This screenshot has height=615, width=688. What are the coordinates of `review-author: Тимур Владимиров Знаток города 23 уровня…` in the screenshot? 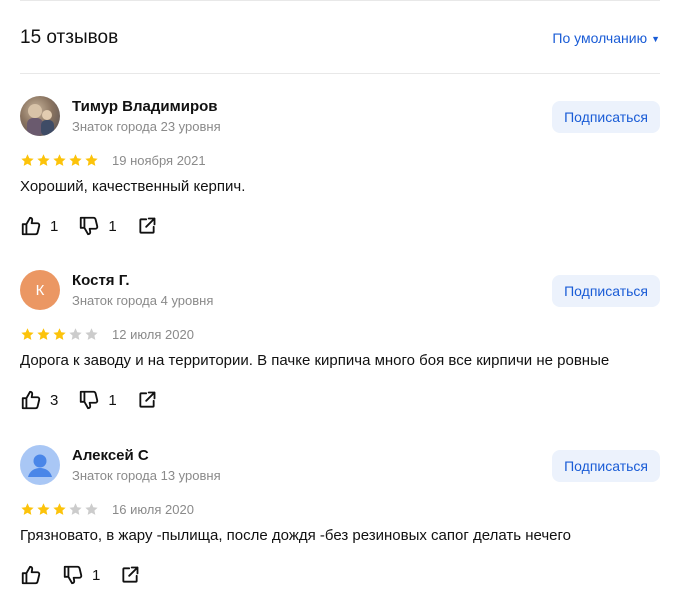 It's located at (340, 117).